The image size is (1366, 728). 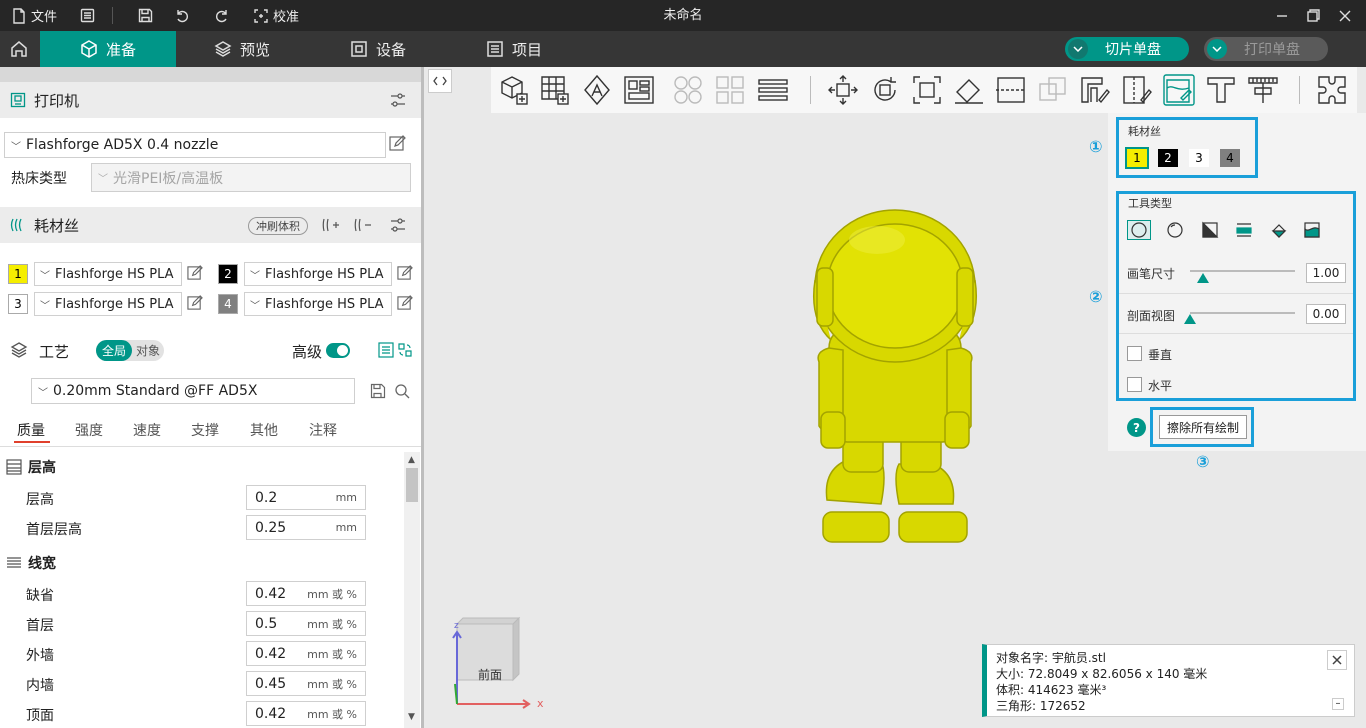 What do you see at coordinates (730, 90) in the screenshot?
I see `split-parts-button` at bounding box center [730, 90].